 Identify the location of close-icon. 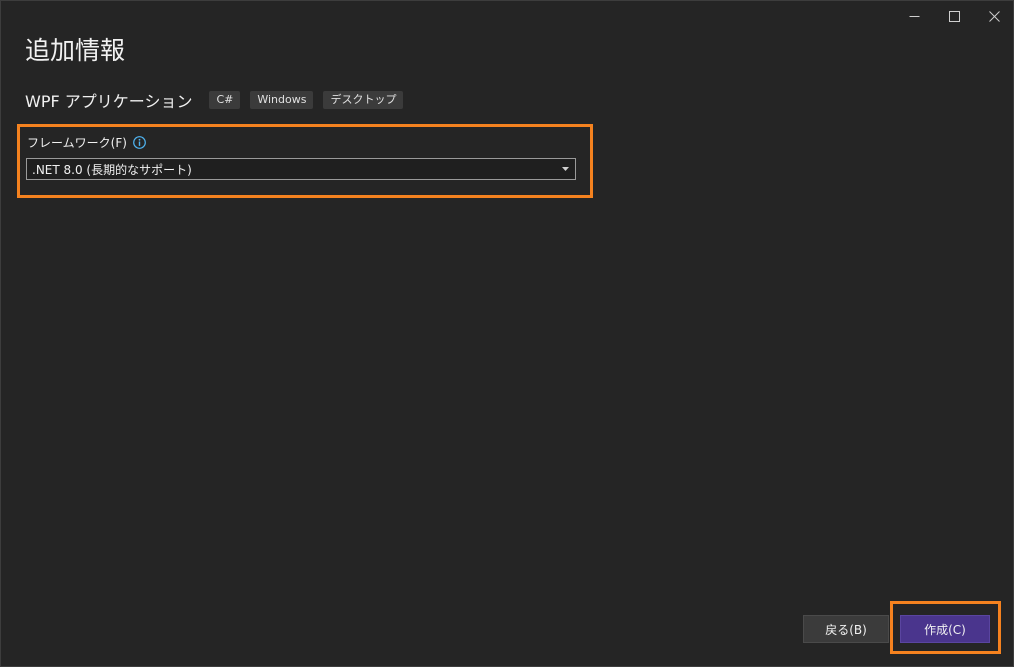
(994, 16).